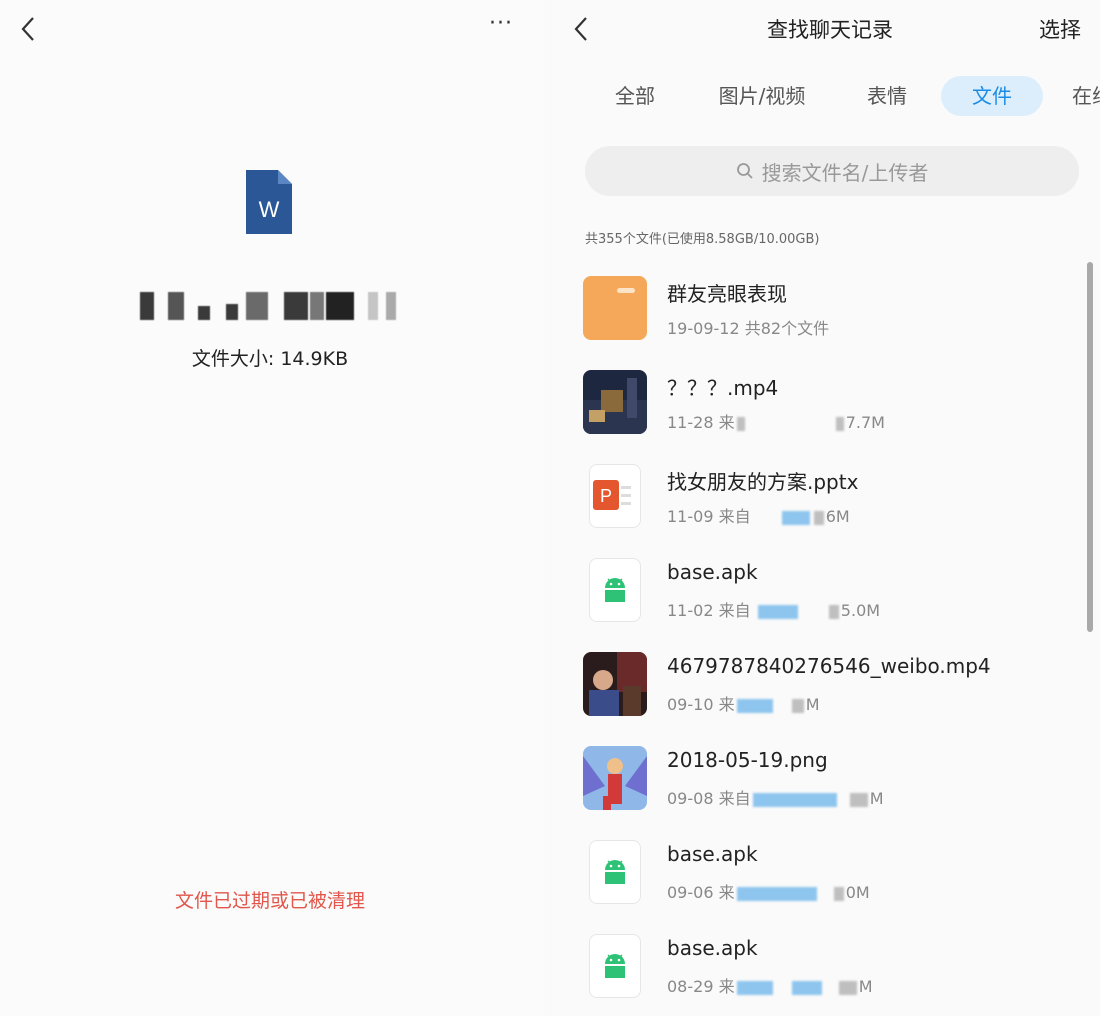  I want to click on file-size: 7.7M, so click(865, 422).